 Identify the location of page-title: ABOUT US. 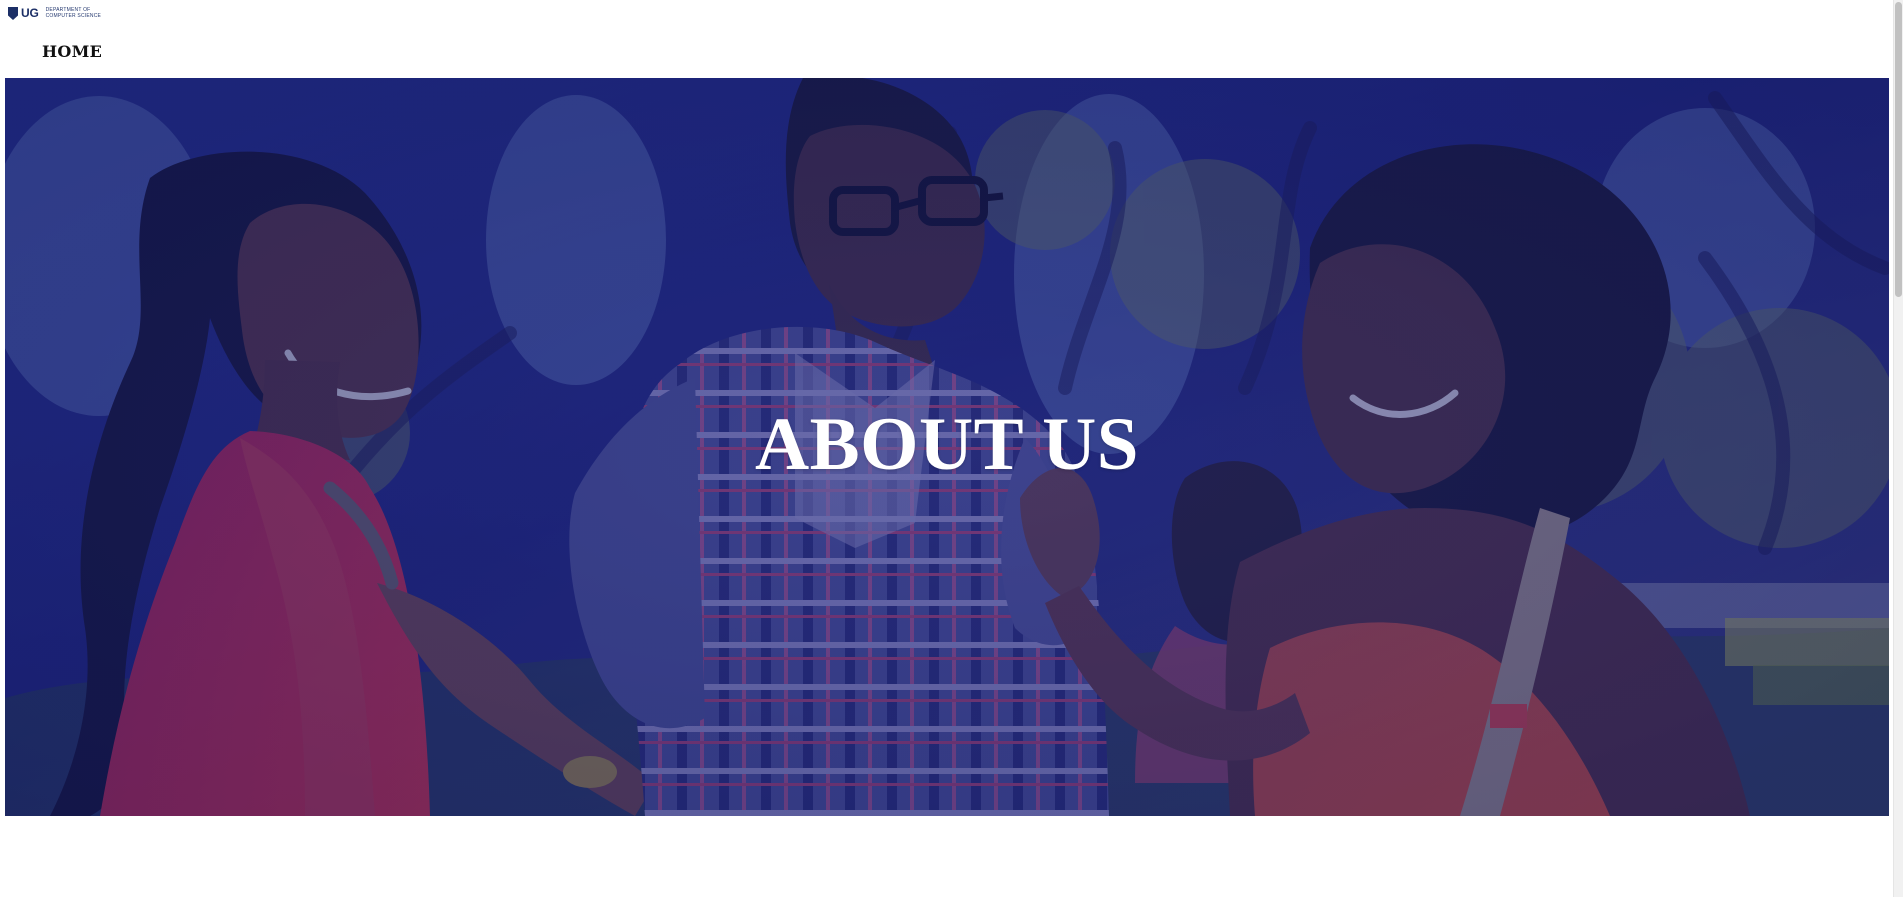
(947, 444).